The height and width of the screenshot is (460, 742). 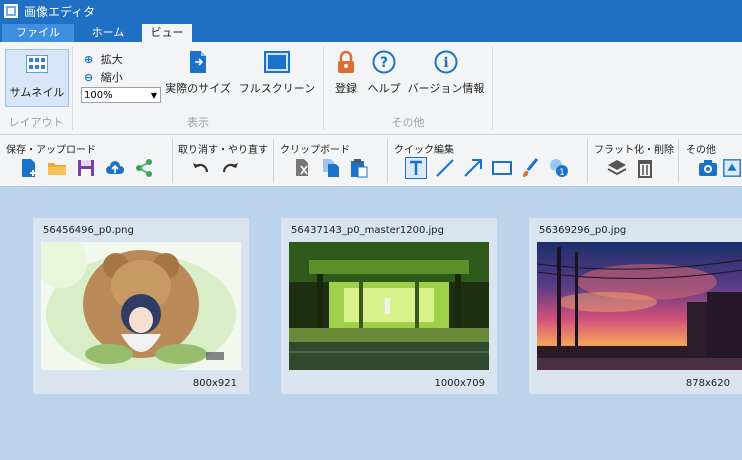 I want to click on numbering-tool-icon: 1, so click(x=559, y=168).